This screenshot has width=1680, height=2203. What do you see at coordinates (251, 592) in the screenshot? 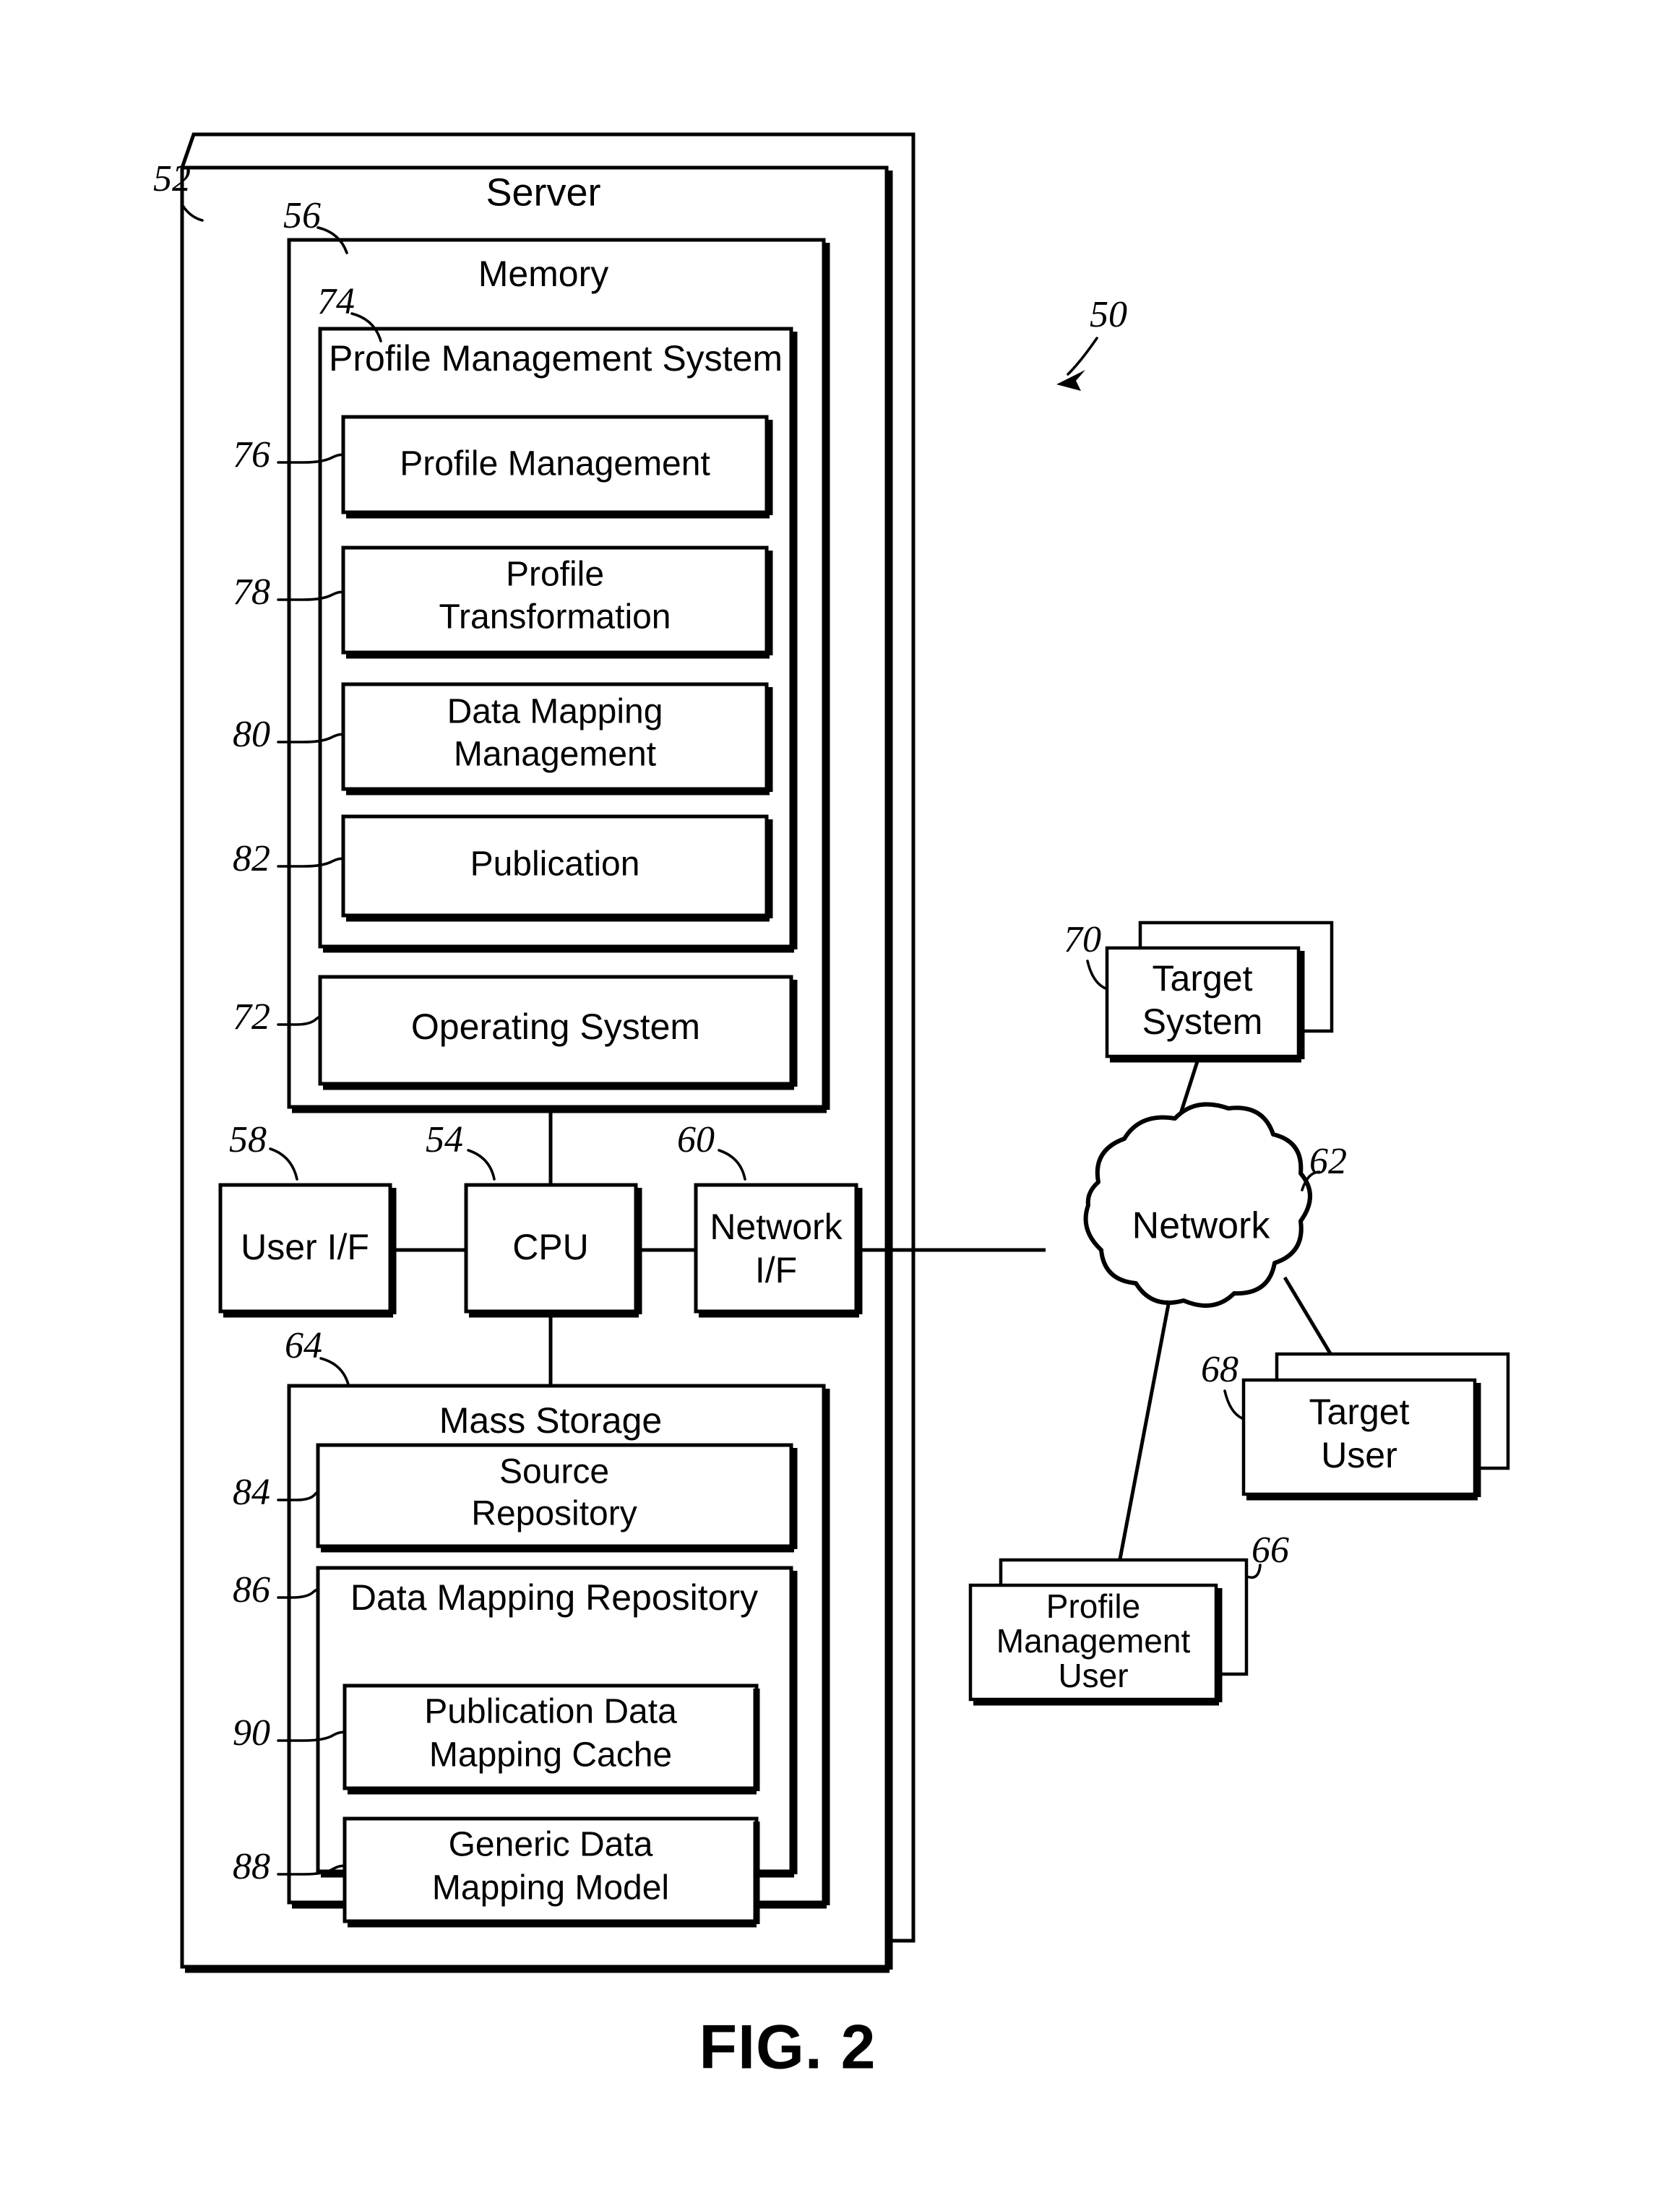
I see `ref-78: 78` at bounding box center [251, 592].